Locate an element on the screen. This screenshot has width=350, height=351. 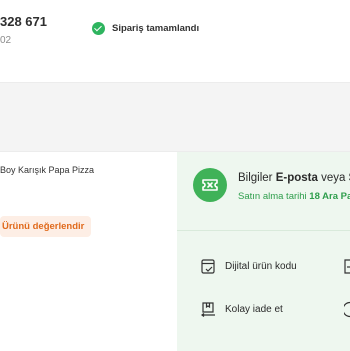
status-label: Sipariş tamamlandı is located at coordinates (156, 28).